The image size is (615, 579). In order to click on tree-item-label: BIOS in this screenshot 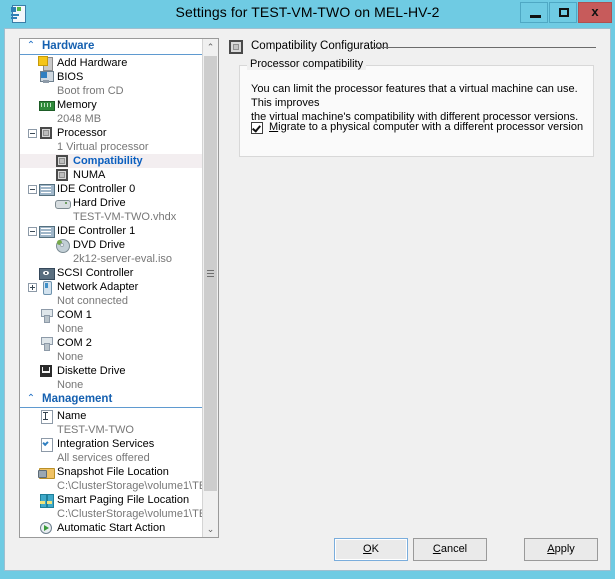, I will do `click(70, 77)`.